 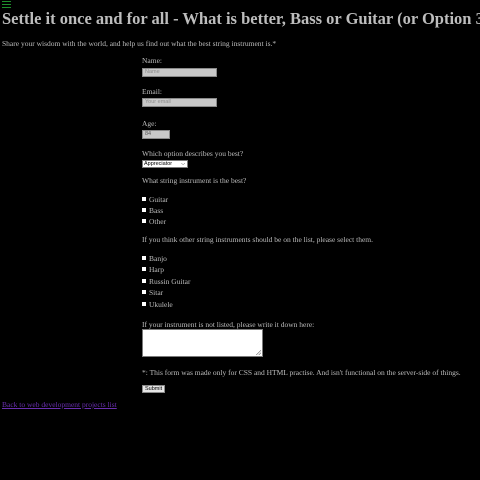 I want to click on best-option: Guitar, so click(x=155, y=200).